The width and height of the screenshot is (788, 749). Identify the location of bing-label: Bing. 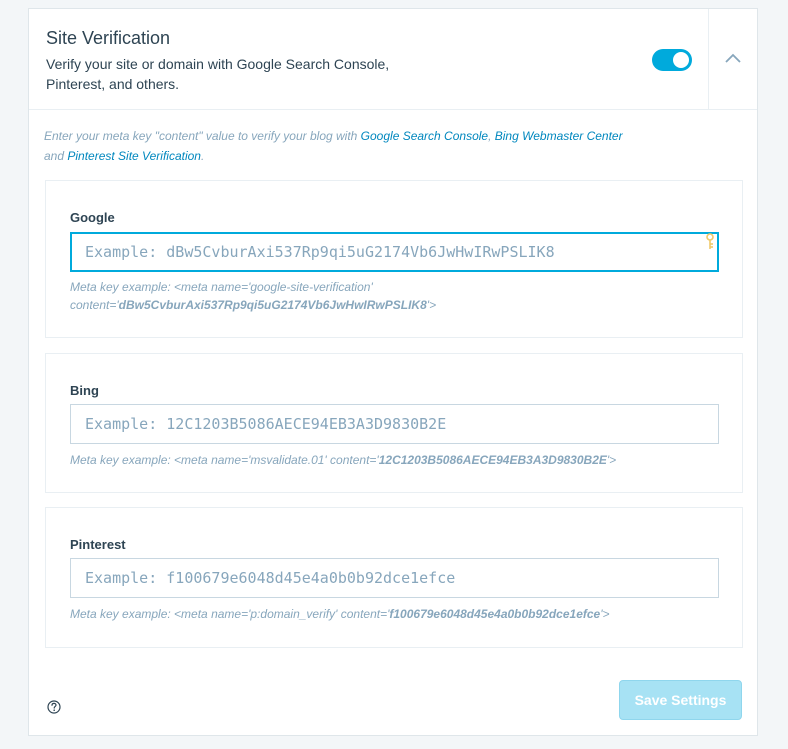
(84, 390).